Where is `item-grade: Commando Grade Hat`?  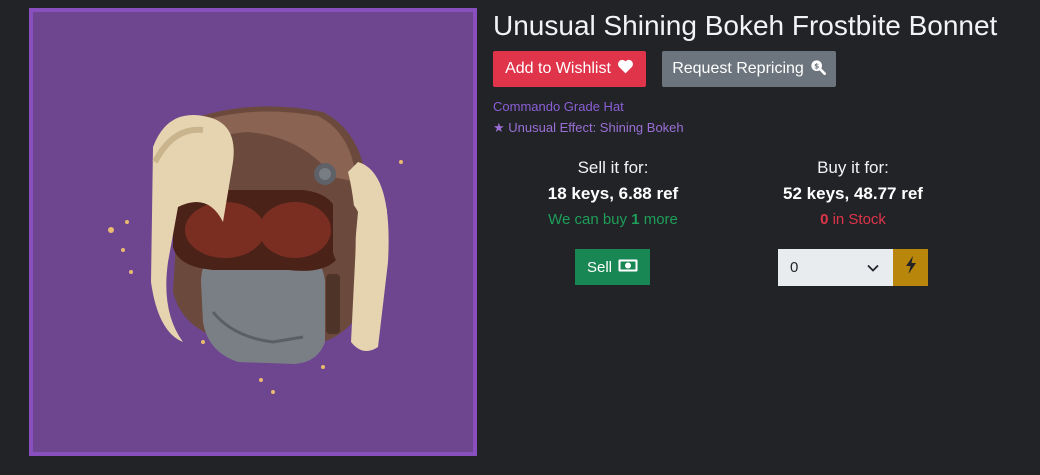
item-grade: Commando Grade Hat is located at coordinates (558, 106).